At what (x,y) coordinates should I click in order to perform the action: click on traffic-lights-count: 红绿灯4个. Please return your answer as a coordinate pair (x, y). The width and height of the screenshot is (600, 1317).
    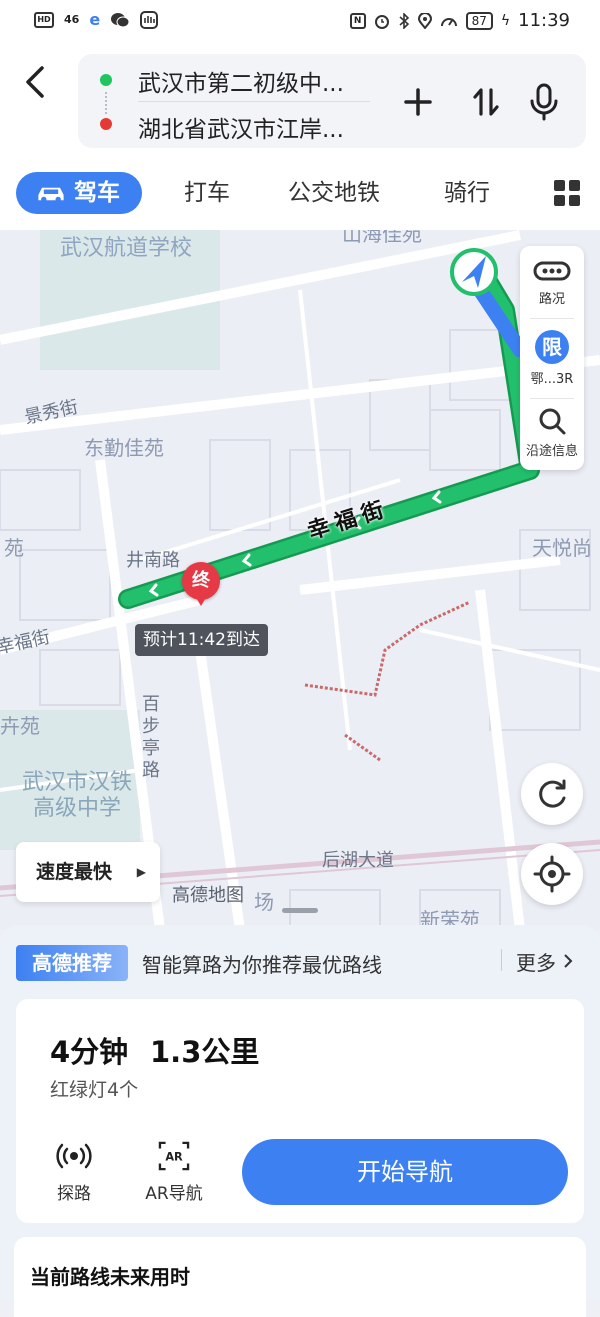
    Looking at the image, I should click on (94, 1090).